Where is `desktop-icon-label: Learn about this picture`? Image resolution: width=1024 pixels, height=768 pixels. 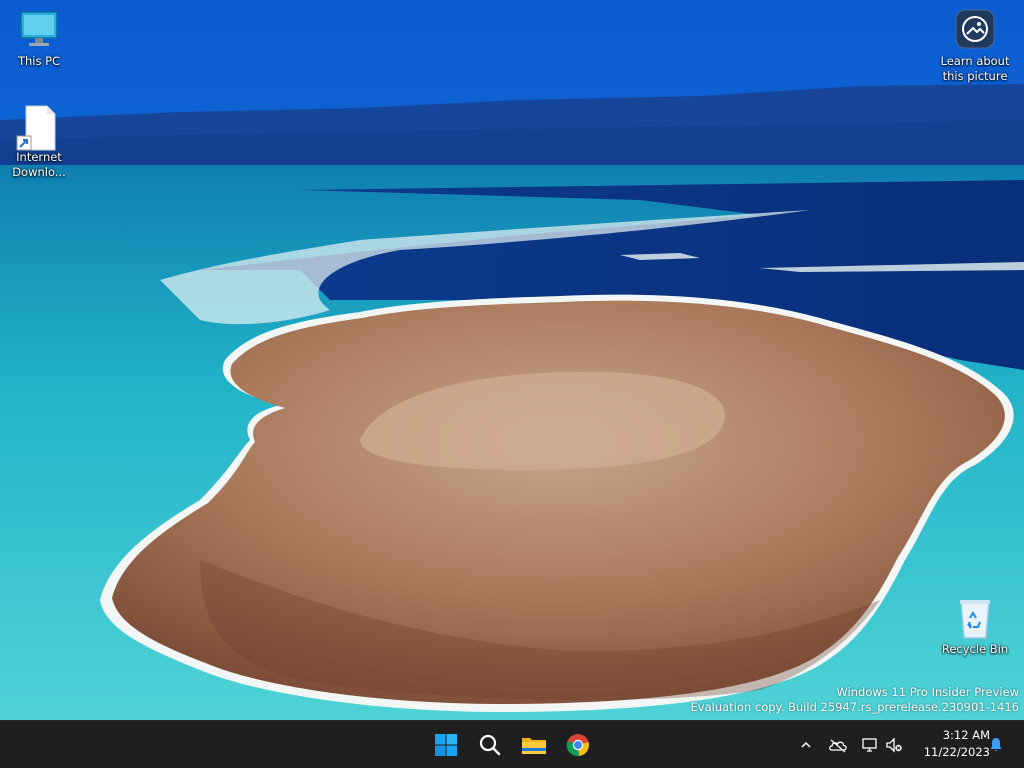
desktop-icon-label: Learn about this picture is located at coordinates (975, 68).